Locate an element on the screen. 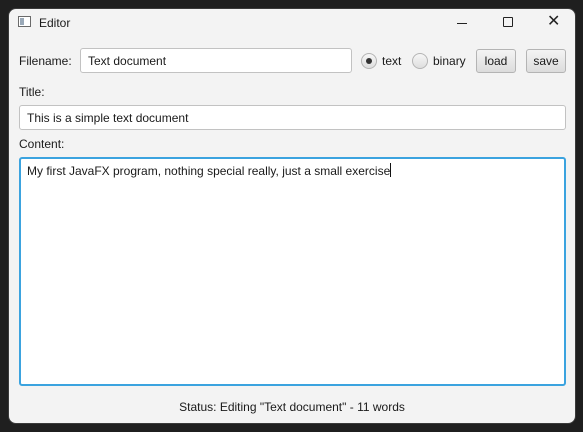  text-caret is located at coordinates (391, 170).